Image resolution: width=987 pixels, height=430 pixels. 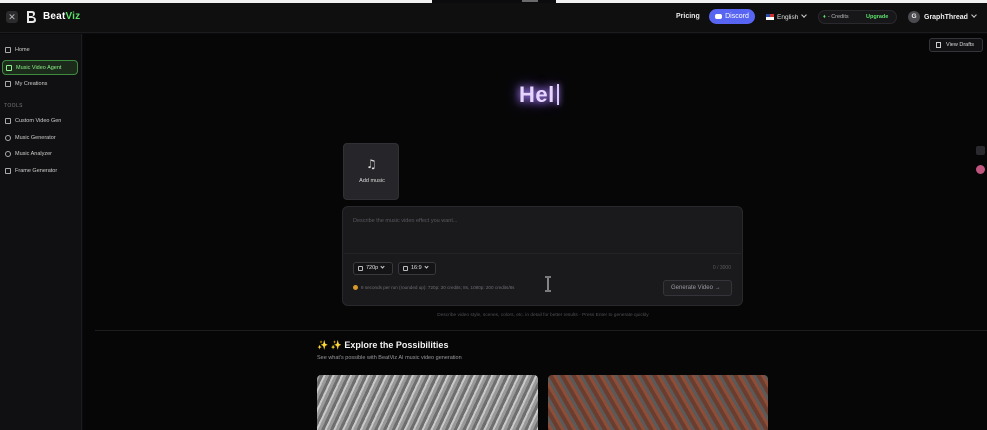 I want to click on credits-label: Credits, so click(x=840, y=17).